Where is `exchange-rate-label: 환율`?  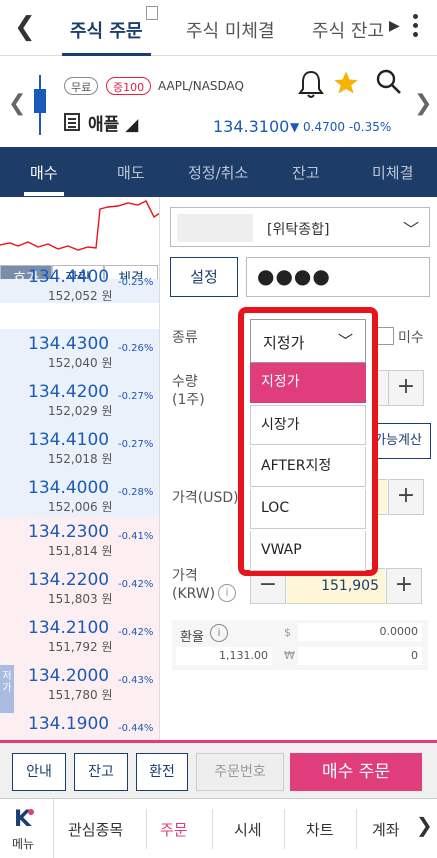 exchange-rate-label: 환율 is located at coordinates (192, 637).